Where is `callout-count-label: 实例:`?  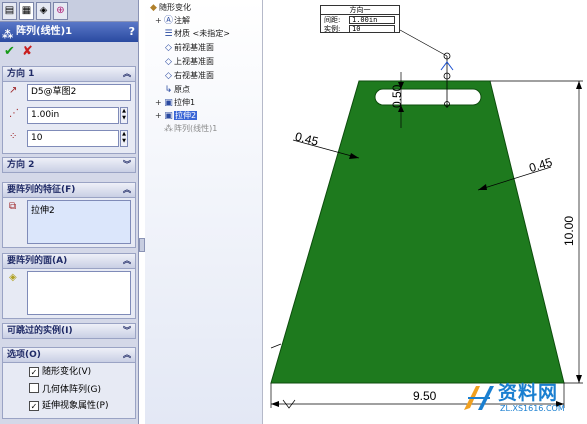 callout-count-label: 实例: is located at coordinates (332, 29).